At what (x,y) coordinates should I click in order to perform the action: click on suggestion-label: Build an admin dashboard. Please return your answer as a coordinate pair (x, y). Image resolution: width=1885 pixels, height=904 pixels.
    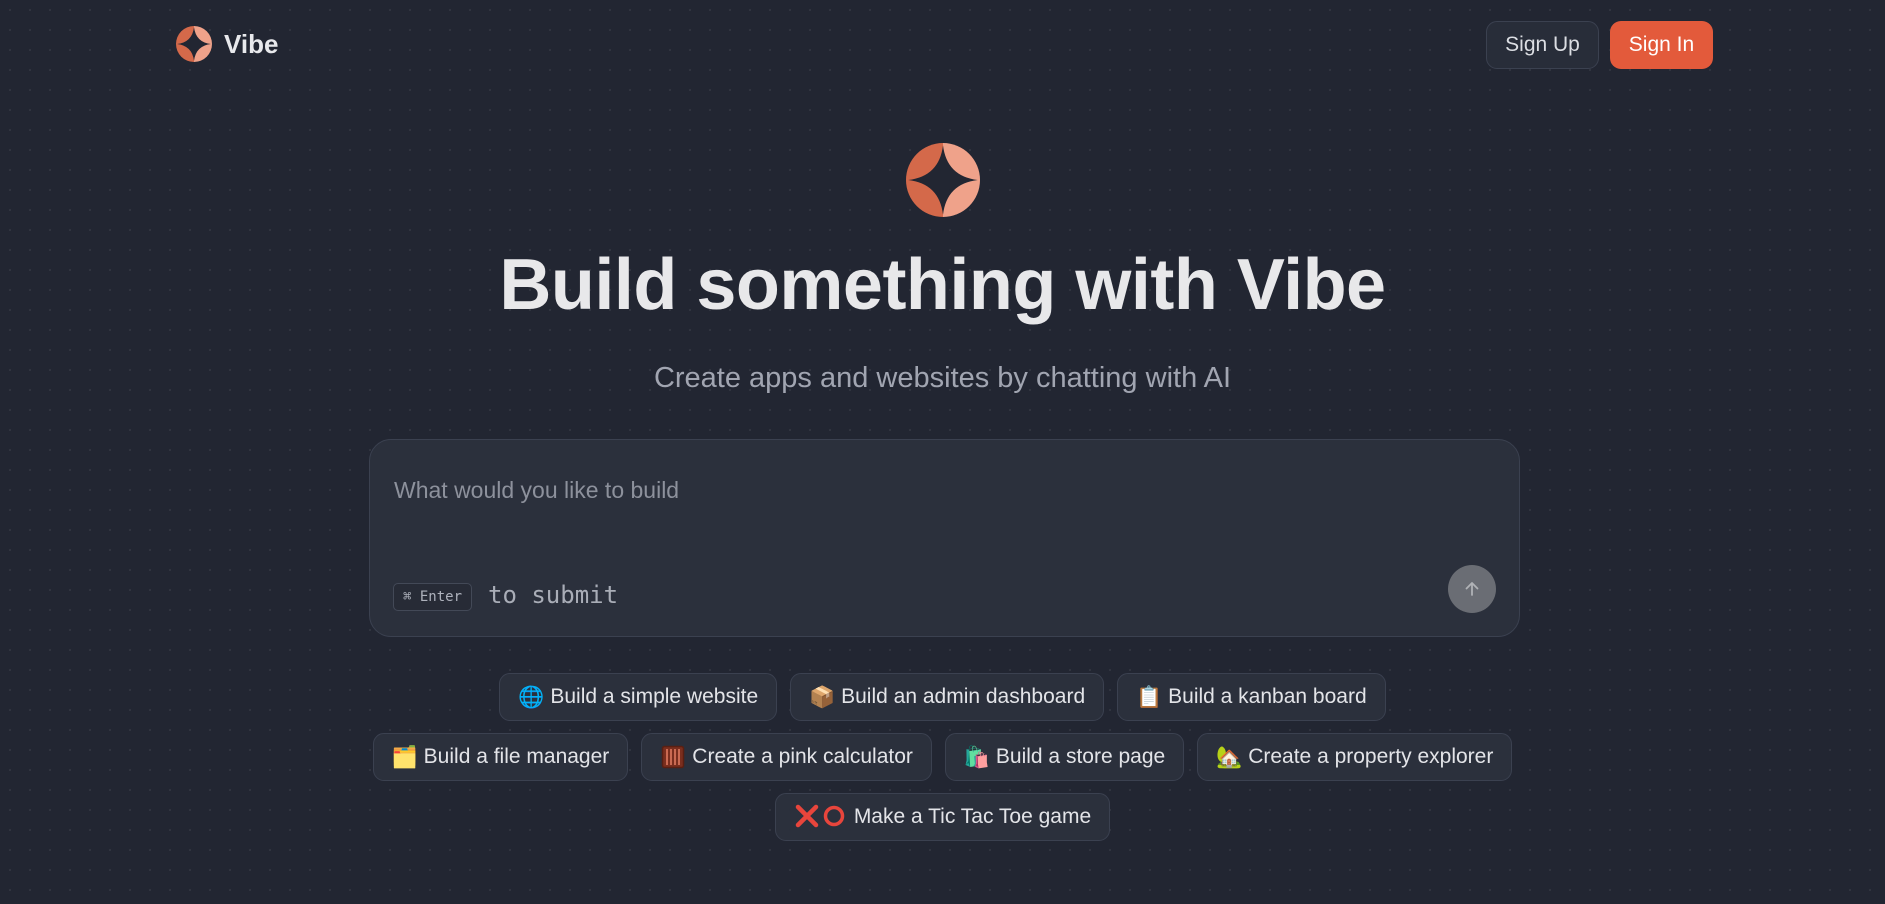
    Looking at the image, I should click on (963, 696).